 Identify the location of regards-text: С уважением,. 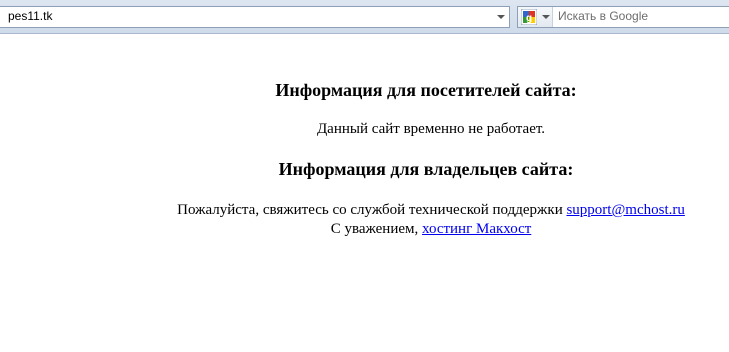
(374, 229).